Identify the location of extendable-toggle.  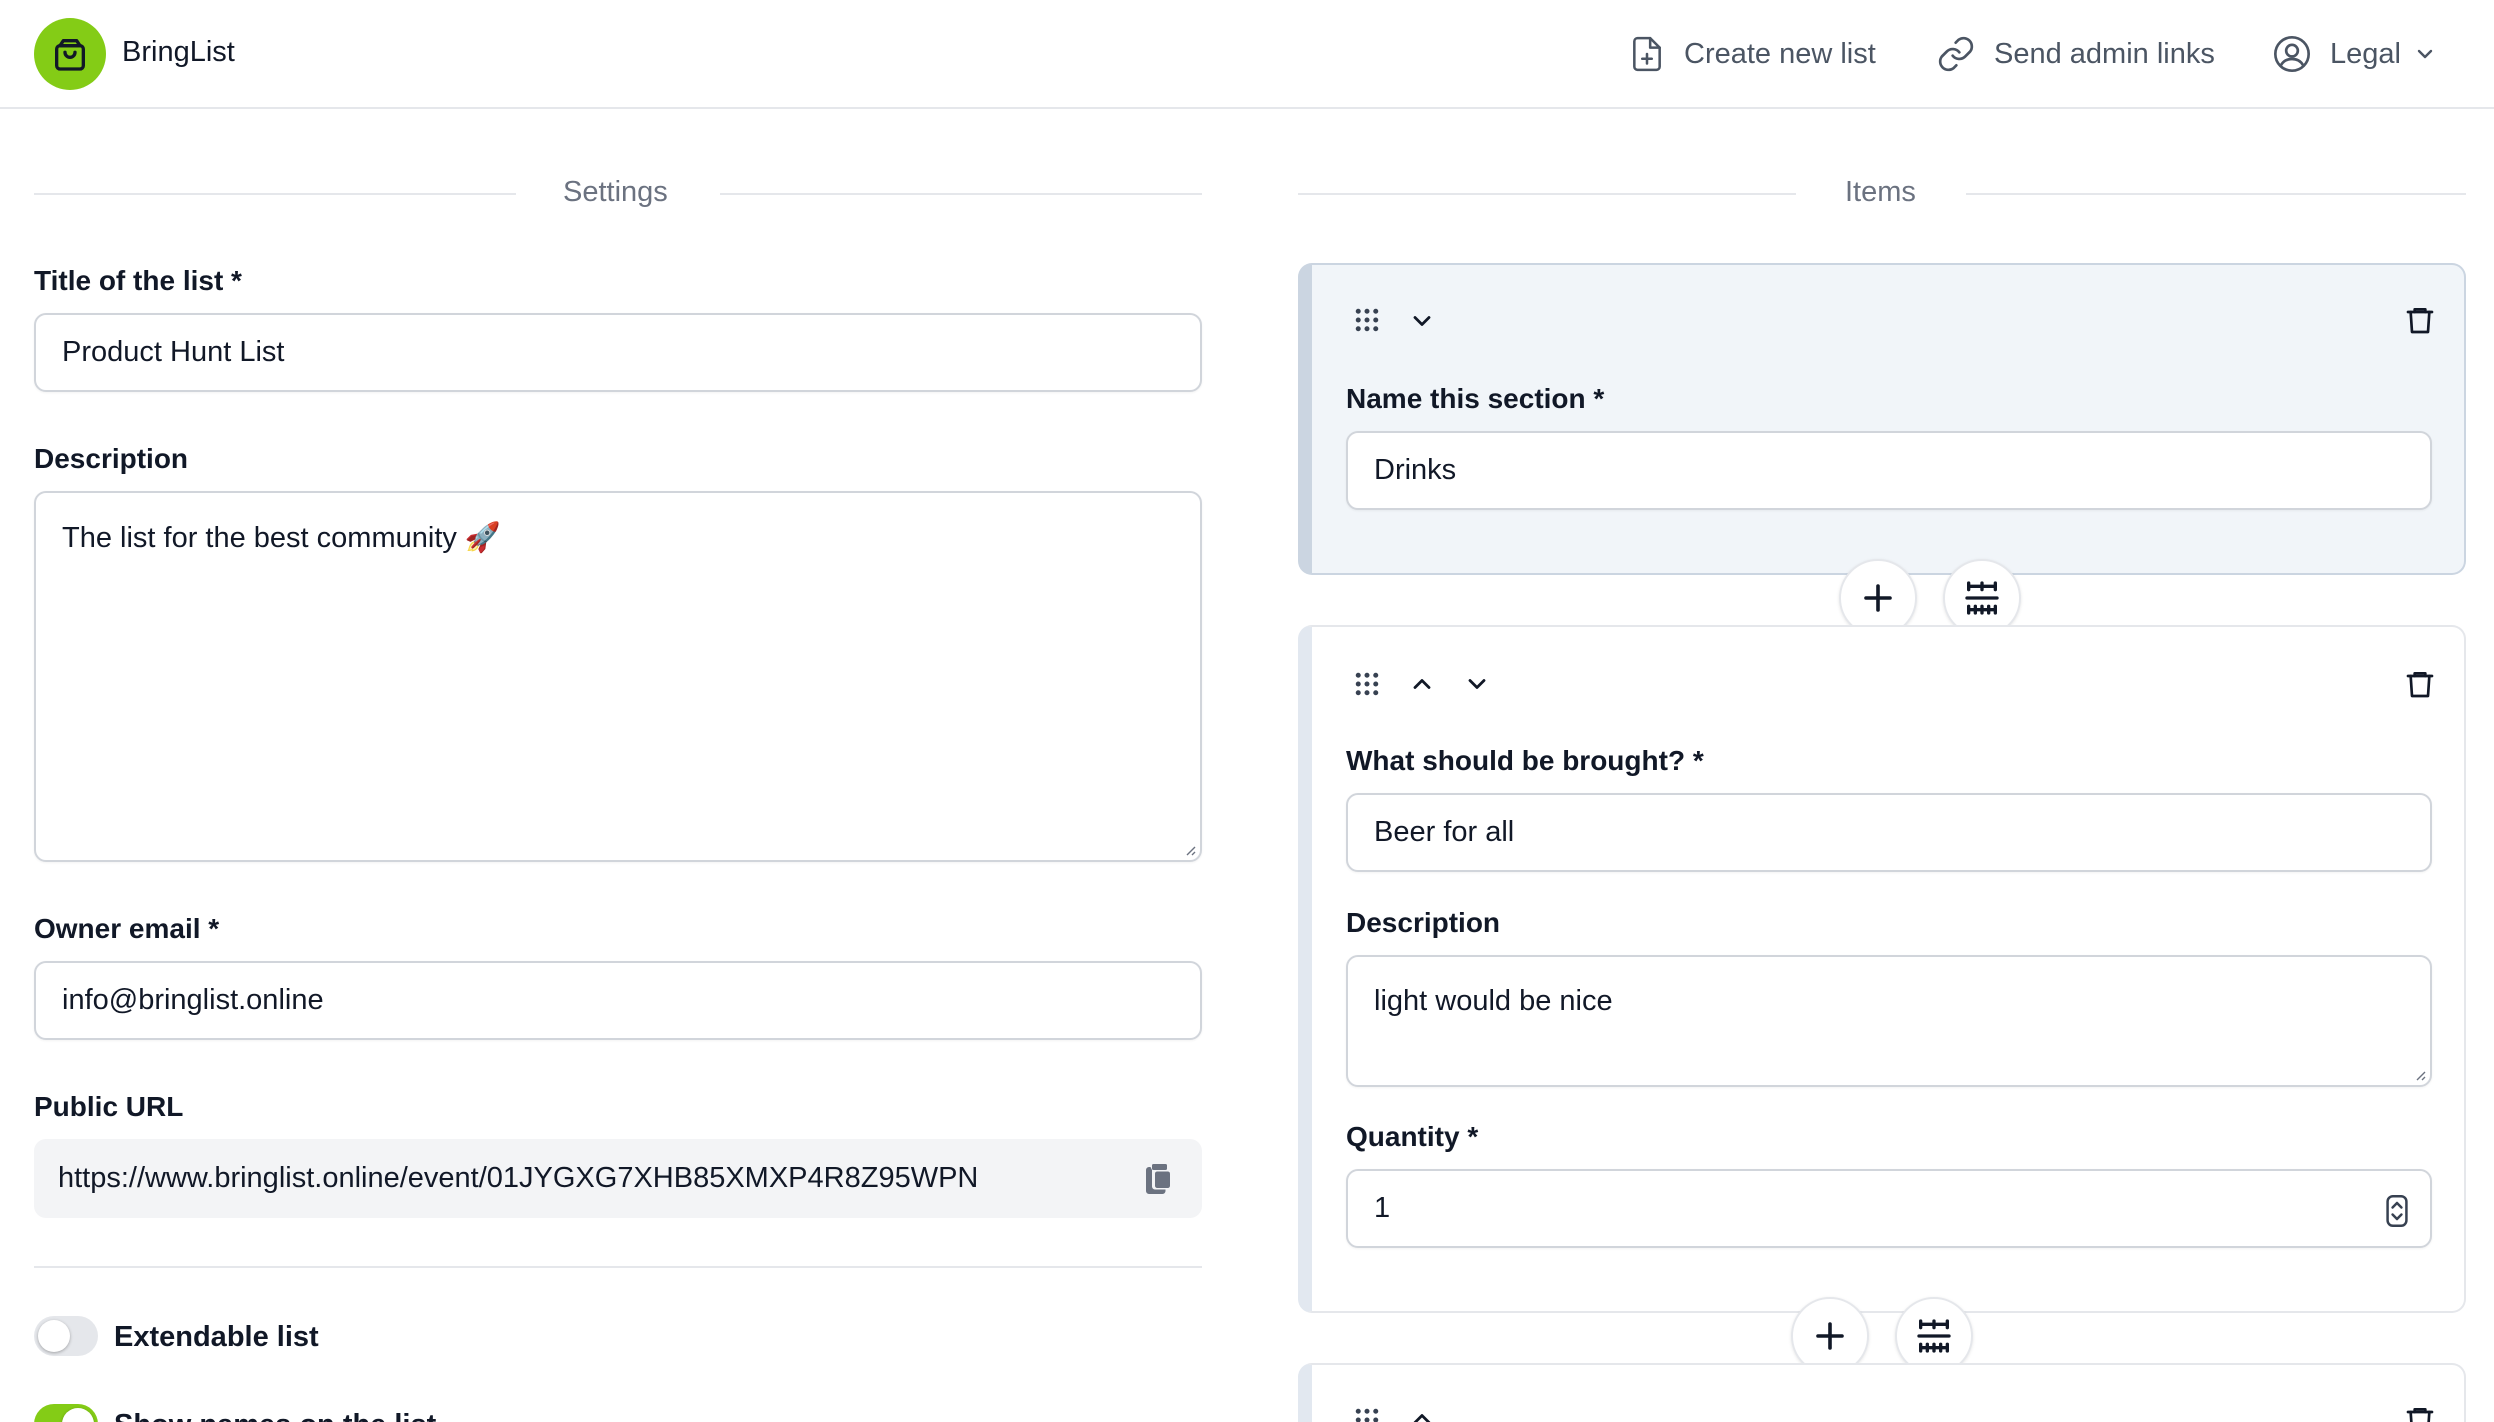
(66, 1336).